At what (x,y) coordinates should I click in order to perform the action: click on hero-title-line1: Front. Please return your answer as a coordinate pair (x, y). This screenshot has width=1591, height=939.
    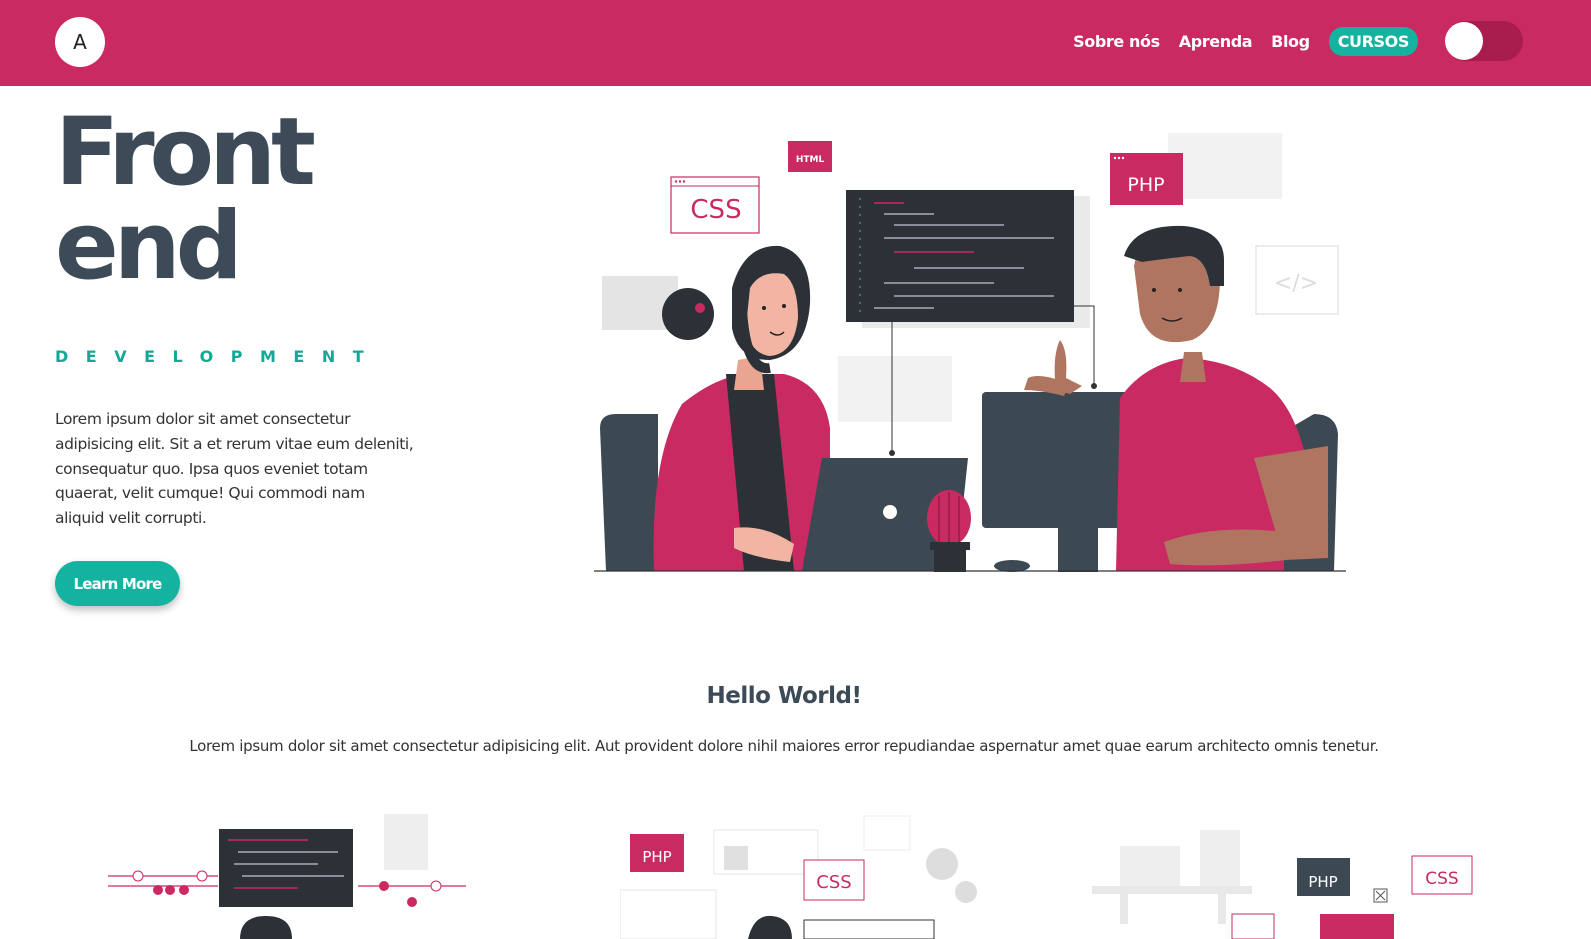
    Looking at the image, I should click on (185, 152).